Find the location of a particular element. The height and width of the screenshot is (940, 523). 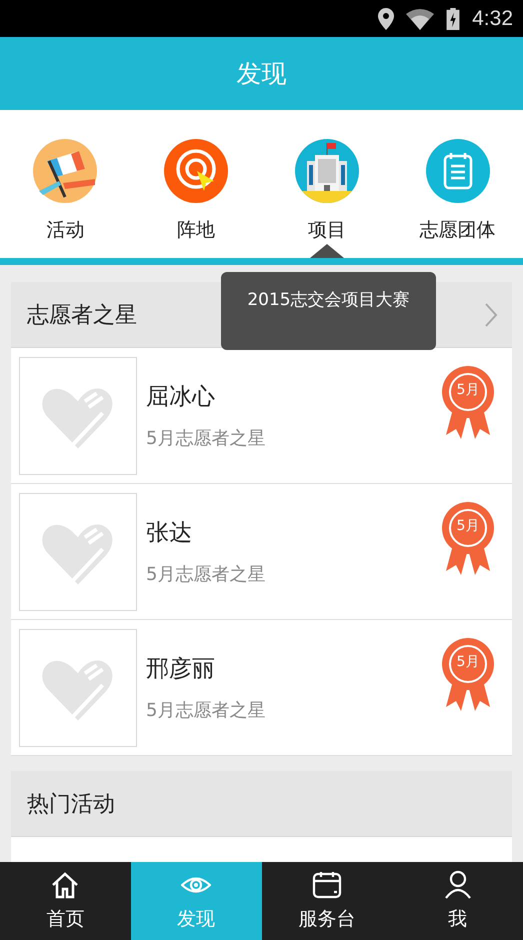

volunteer-name: 屈冰心 is located at coordinates (181, 397).